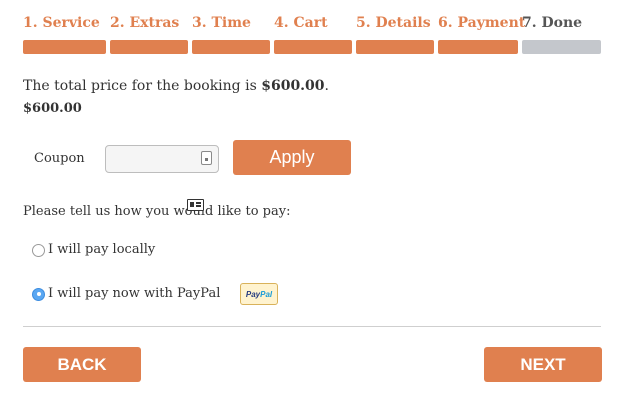  What do you see at coordinates (142, 86) in the screenshot?
I see `total-prefix: The total price for the booking is` at bounding box center [142, 86].